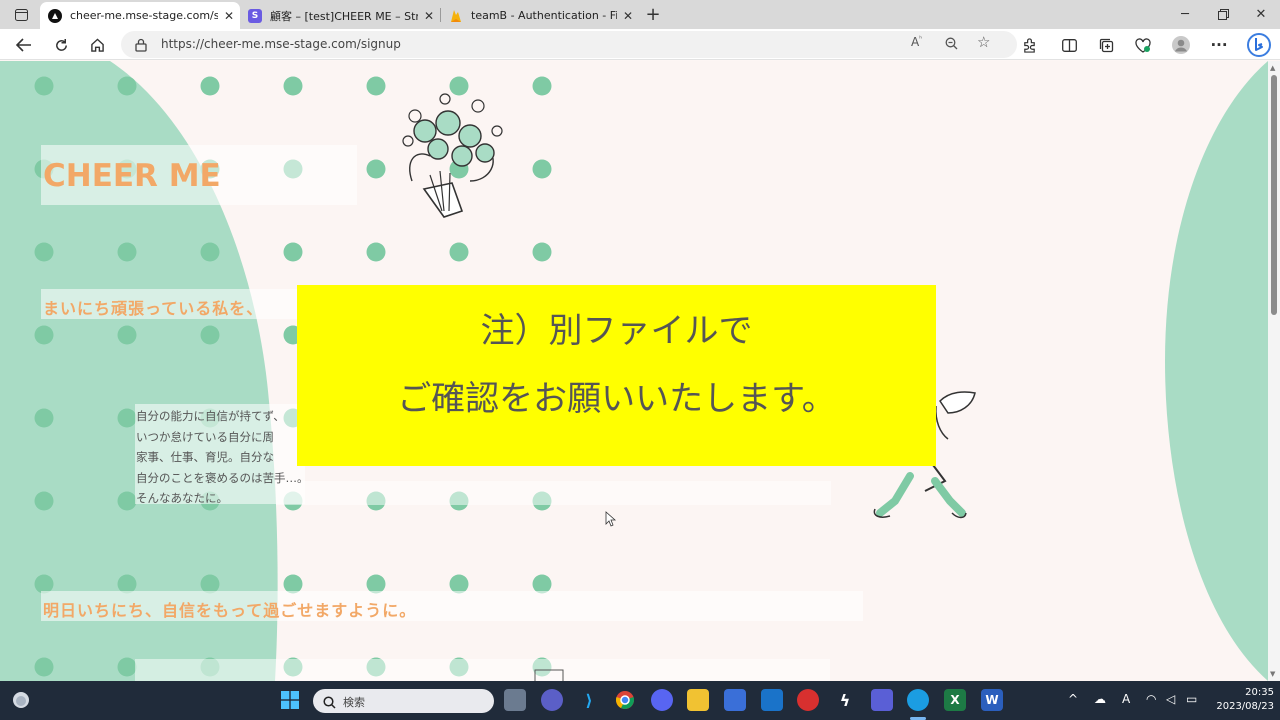 The image size is (1280, 720). What do you see at coordinates (1191, 699) in the screenshot?
I see `battery-icon: ▭` at bounding box center [1191, 699].